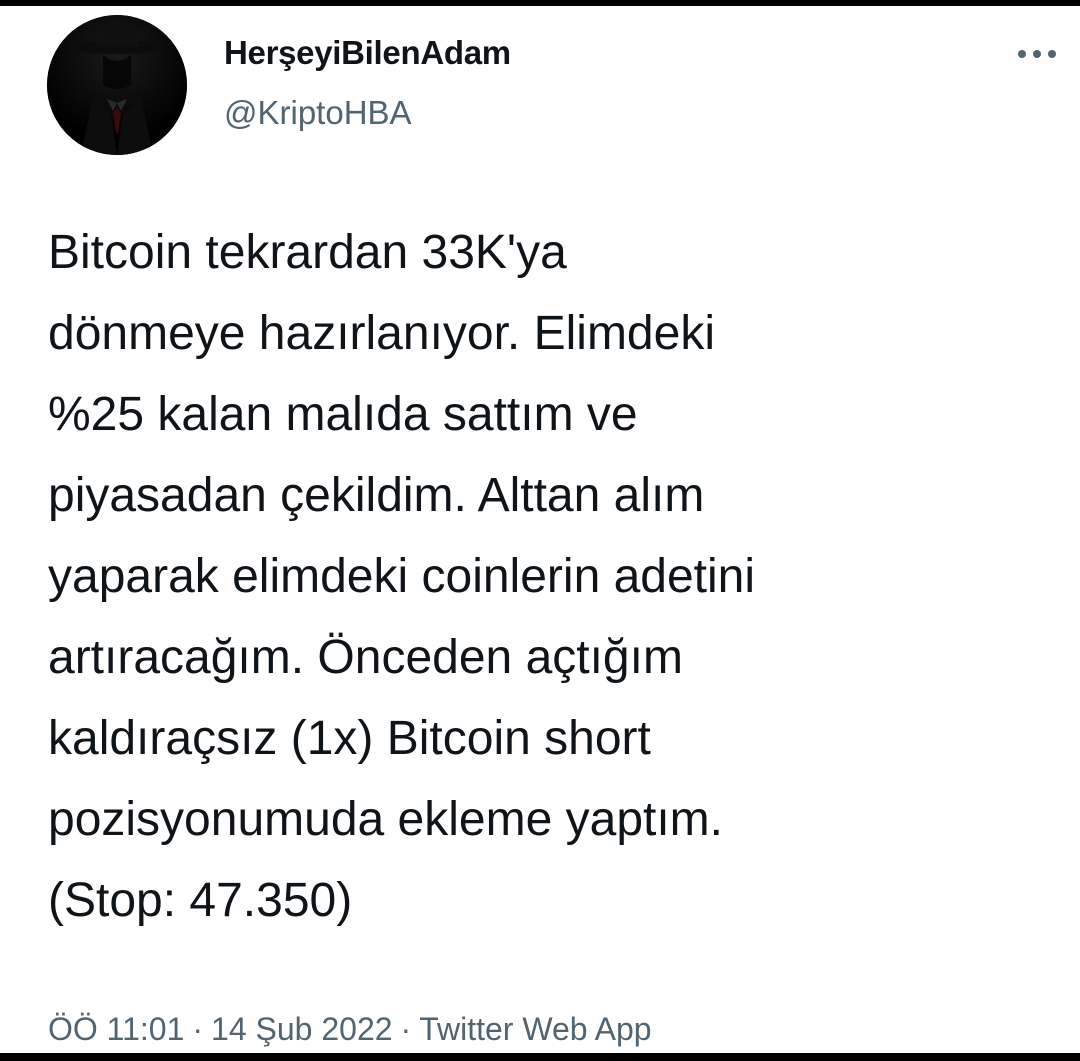 This screenshot has height=1061, width=1080. I want to click on tweet-text-line: piyasadan çekildim. Alttan alım, so click(376, 495).